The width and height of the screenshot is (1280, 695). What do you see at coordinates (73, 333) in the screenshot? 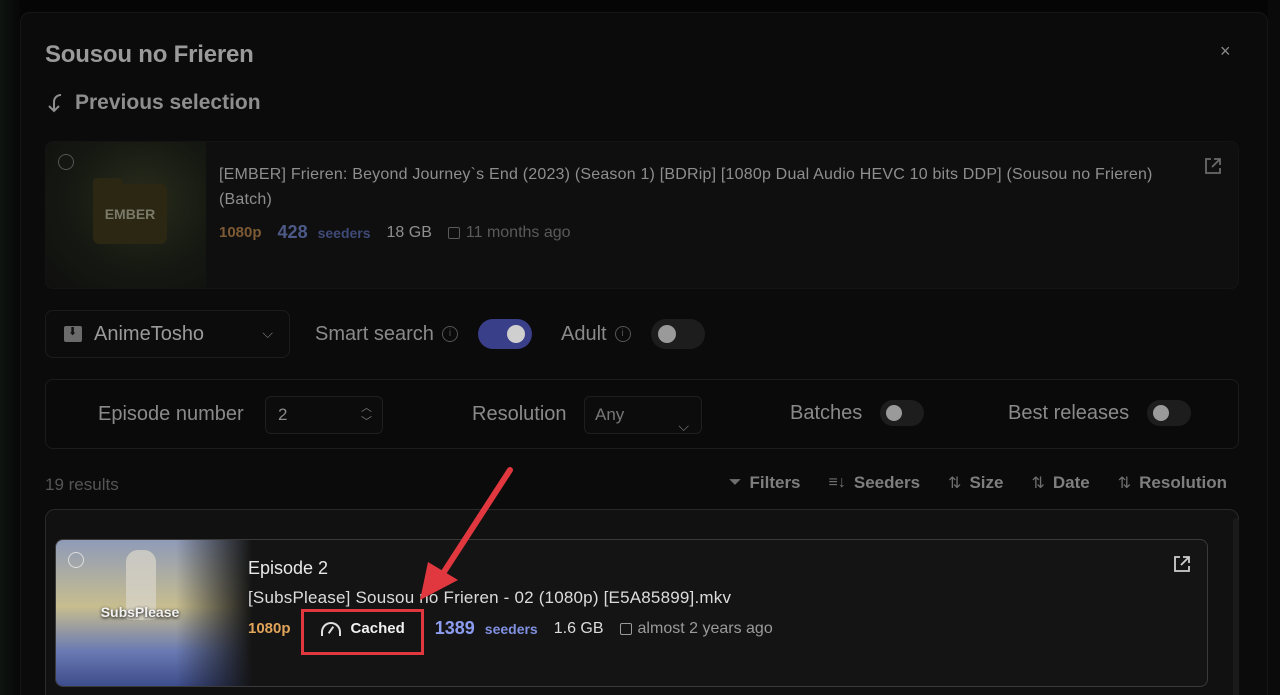
I see `download-box-icon` at bounding box center [73, 333].